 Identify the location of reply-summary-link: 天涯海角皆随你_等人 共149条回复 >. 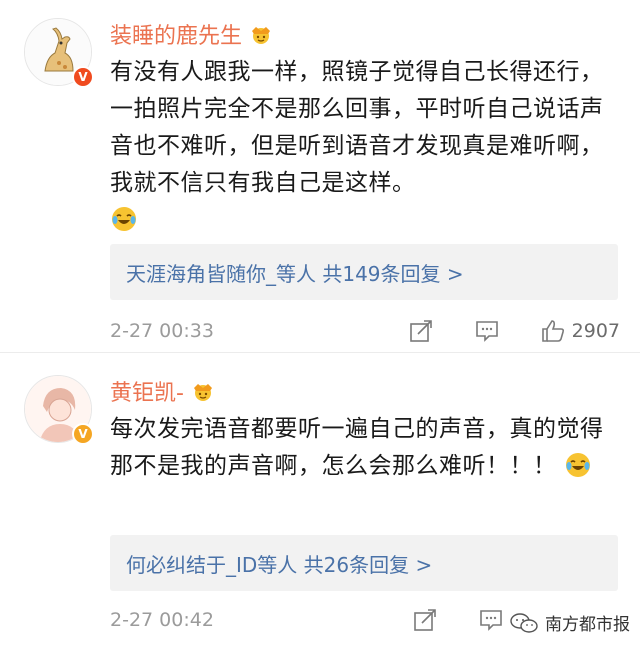
(364, 272).